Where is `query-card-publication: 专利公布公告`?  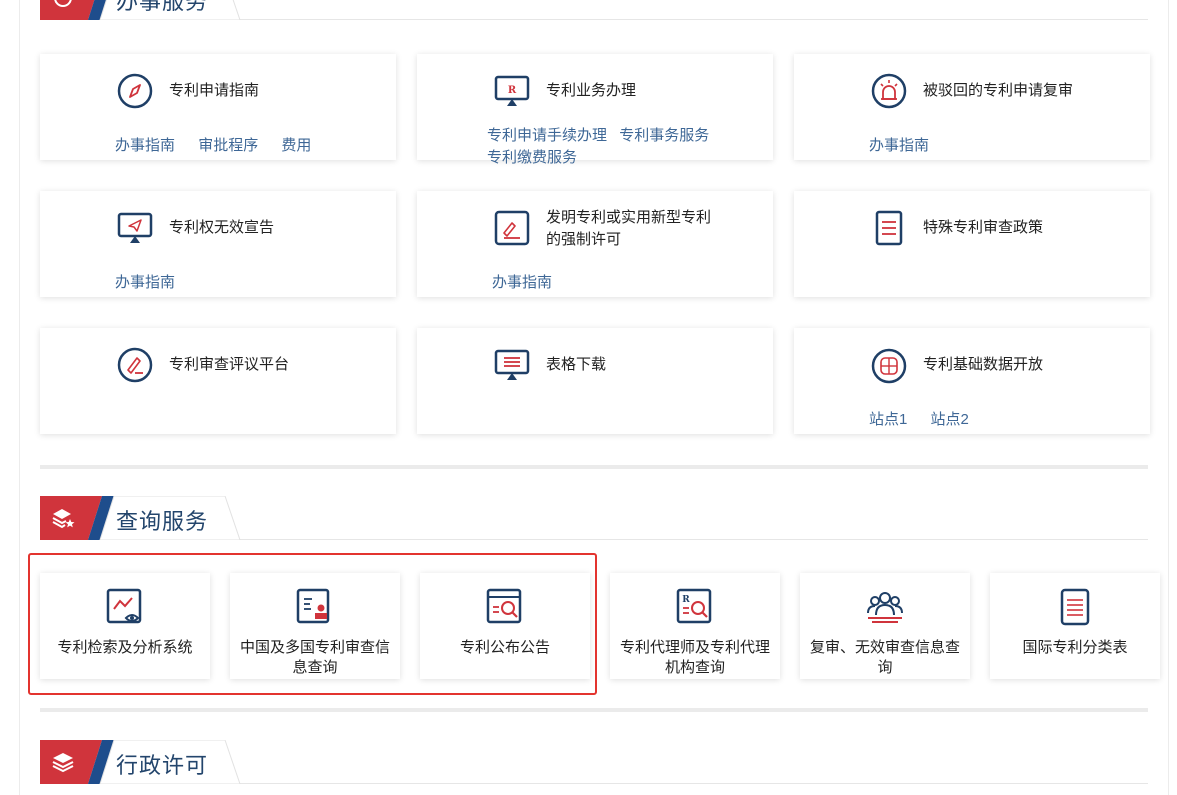 query-card-publication: 专利公布公告 is located at coordinates (505, 626).